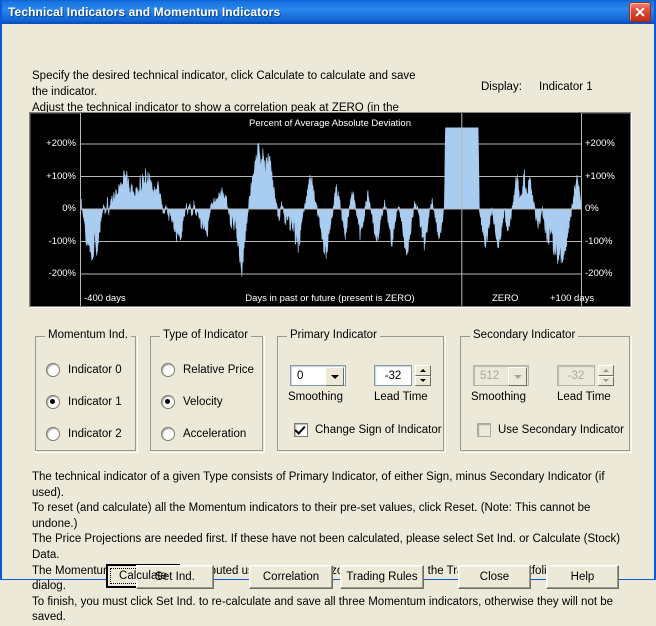  I want to click on button-label: Help, so click(582, 577).